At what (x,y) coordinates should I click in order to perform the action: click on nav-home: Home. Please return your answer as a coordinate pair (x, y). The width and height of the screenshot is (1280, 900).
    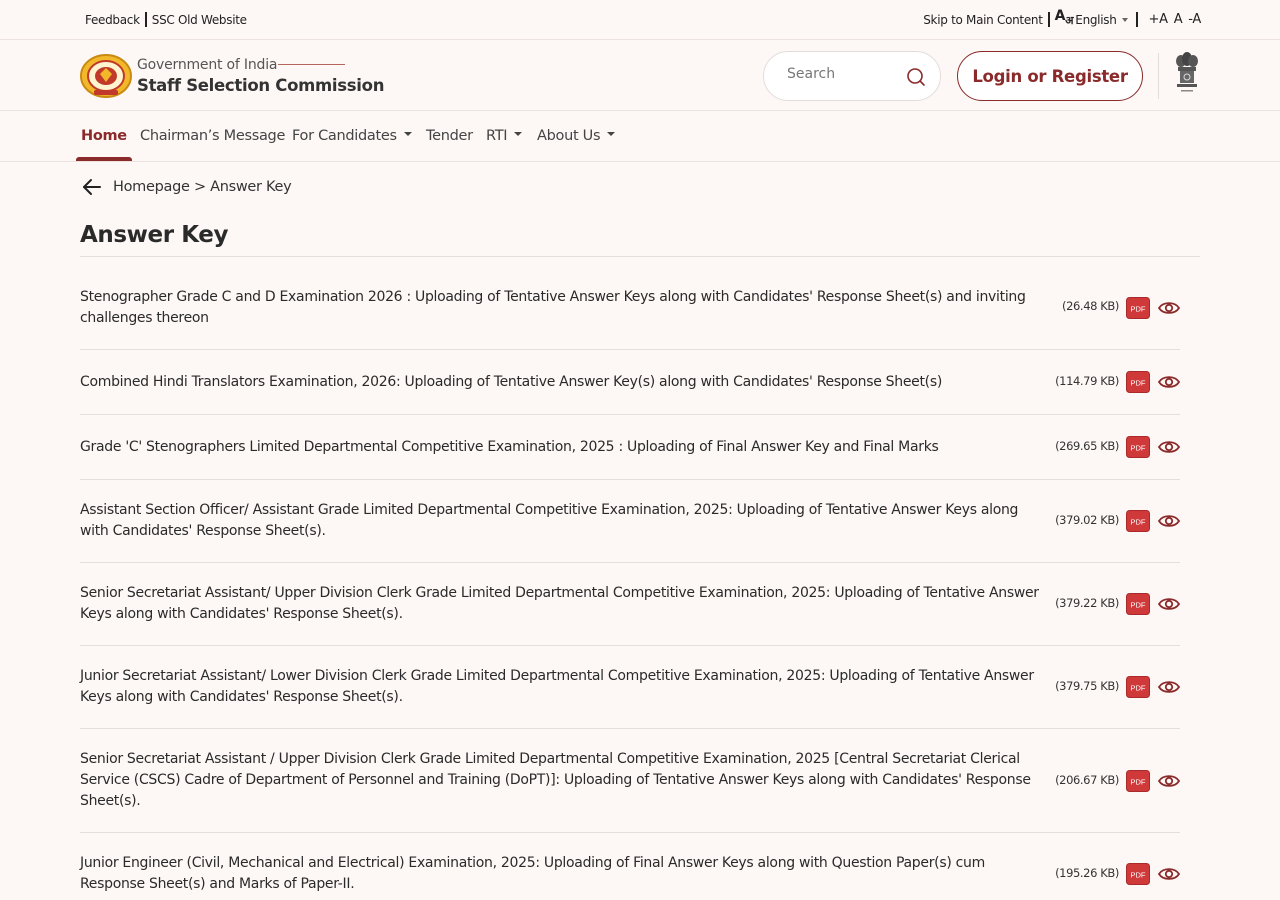
    Looking at the image, I should click on (104, 136).